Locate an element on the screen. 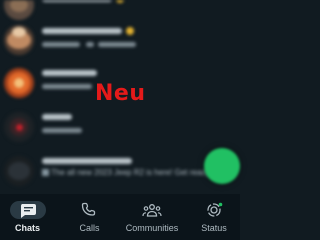  nav-label-chats: Chats is located at coordinates (27, 228).